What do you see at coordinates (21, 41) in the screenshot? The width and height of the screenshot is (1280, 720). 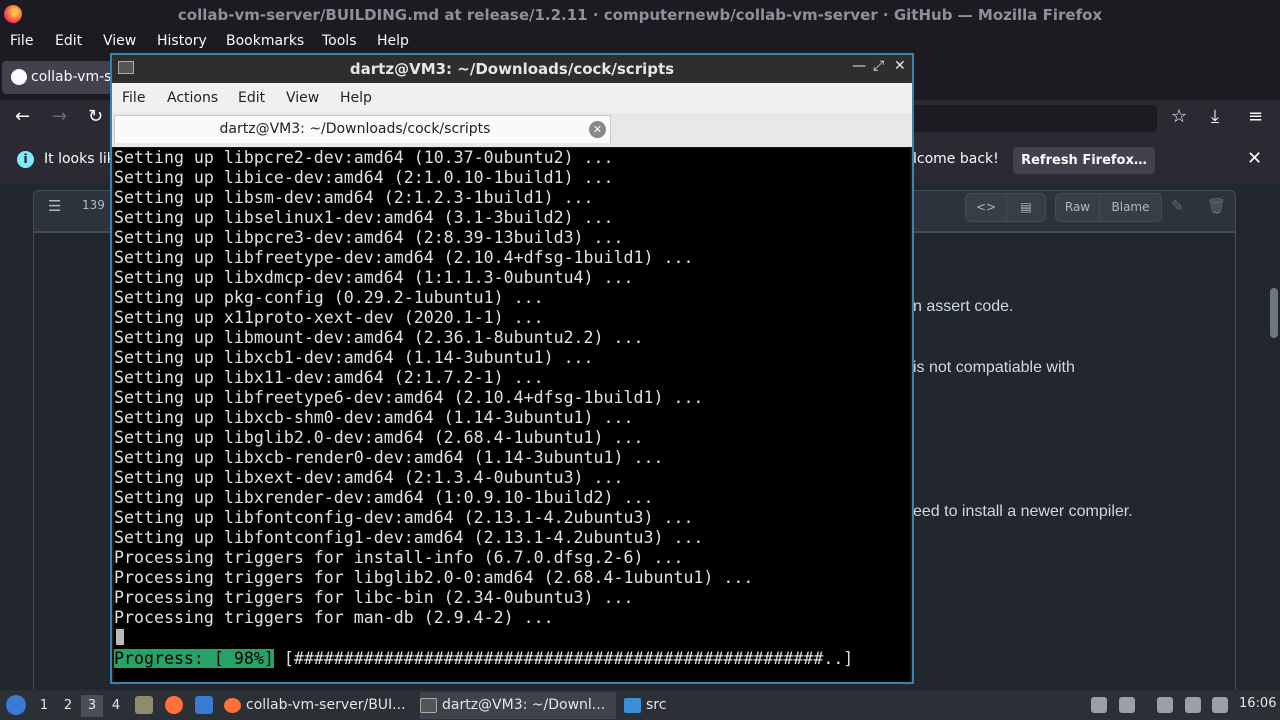 I see `ff-menu-file: File` at bounding box center [21, 41].